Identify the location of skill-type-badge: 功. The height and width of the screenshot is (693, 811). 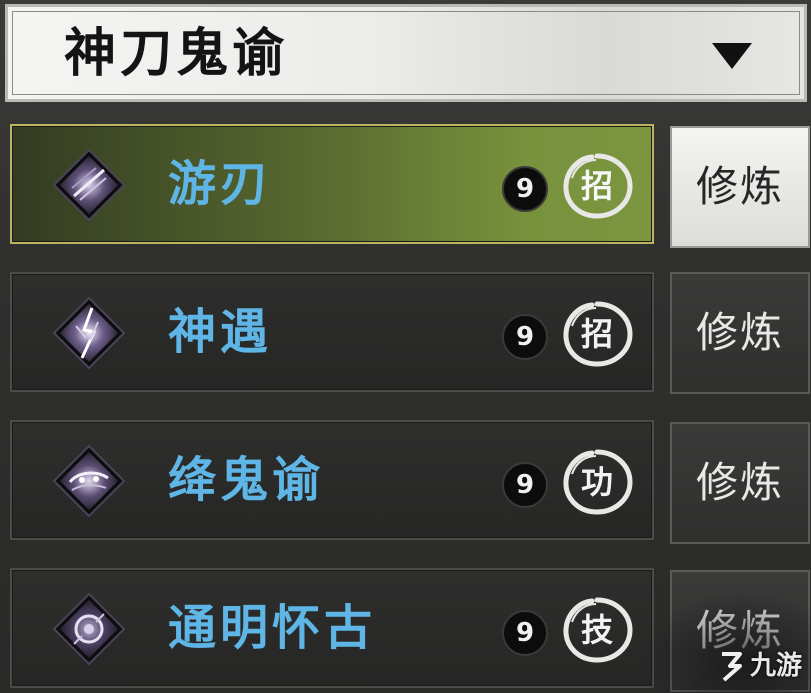
(597, 482).